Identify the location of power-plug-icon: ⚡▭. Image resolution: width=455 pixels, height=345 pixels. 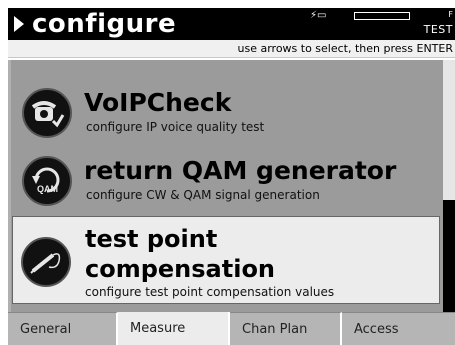
(318, 15).